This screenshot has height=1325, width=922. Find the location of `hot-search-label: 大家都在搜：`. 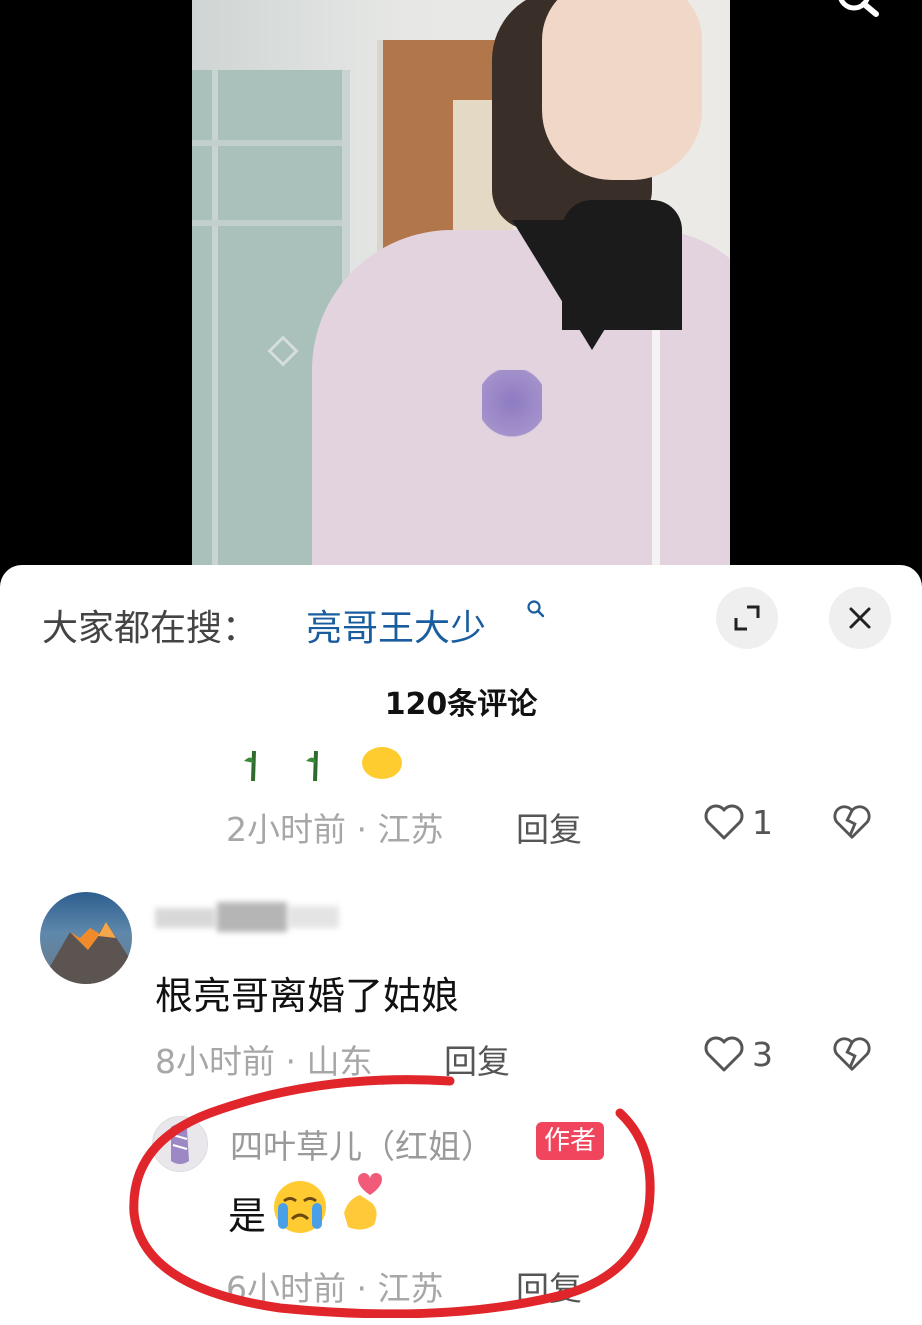

hot-search-label: 大家都在搜： is located at coordinates (150, 628).